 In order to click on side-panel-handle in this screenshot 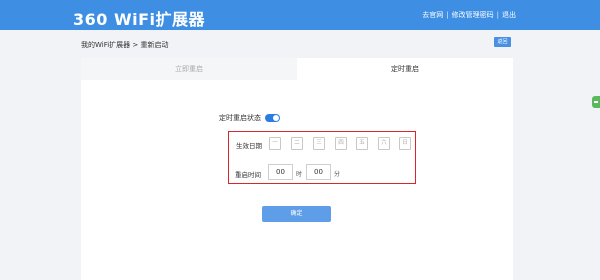, I will do `click(596, 102)`.